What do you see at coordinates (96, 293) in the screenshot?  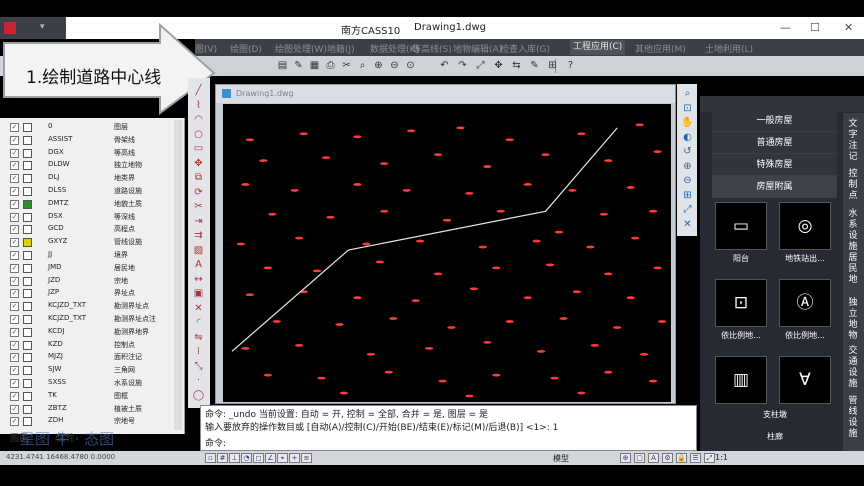 I see `layer-row: ✓ JZP 界址点` at bounding box center [96, 293].